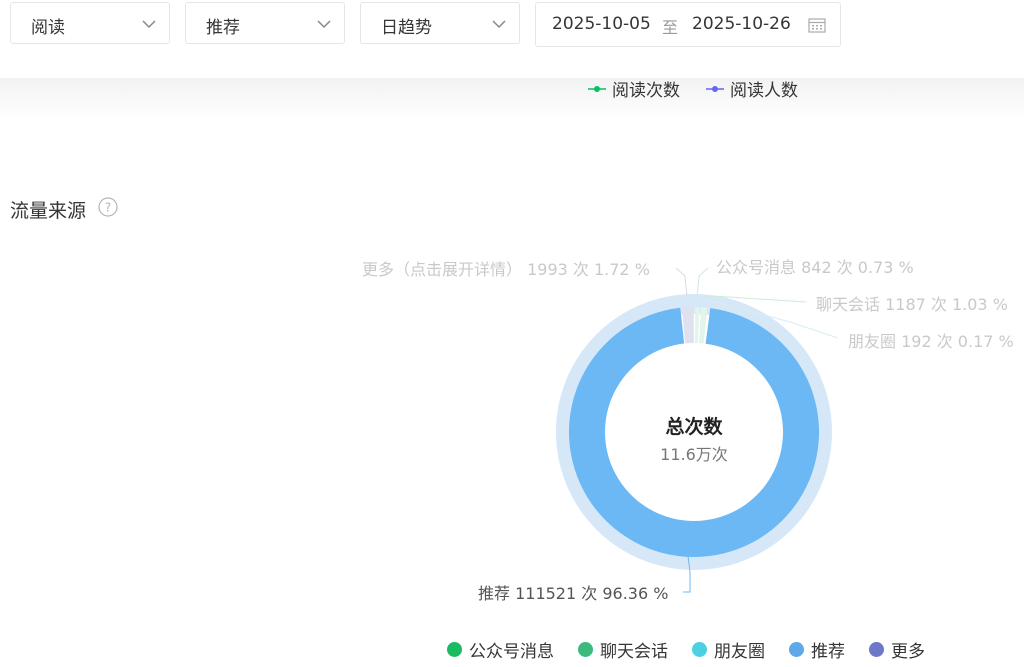 This screenshot has width=1024, height=667. Describe the element at coordinates (573, 593) in the screenshot. I see `slice-label-recommend: 推荐 111521 次 96.36 %` at that location.